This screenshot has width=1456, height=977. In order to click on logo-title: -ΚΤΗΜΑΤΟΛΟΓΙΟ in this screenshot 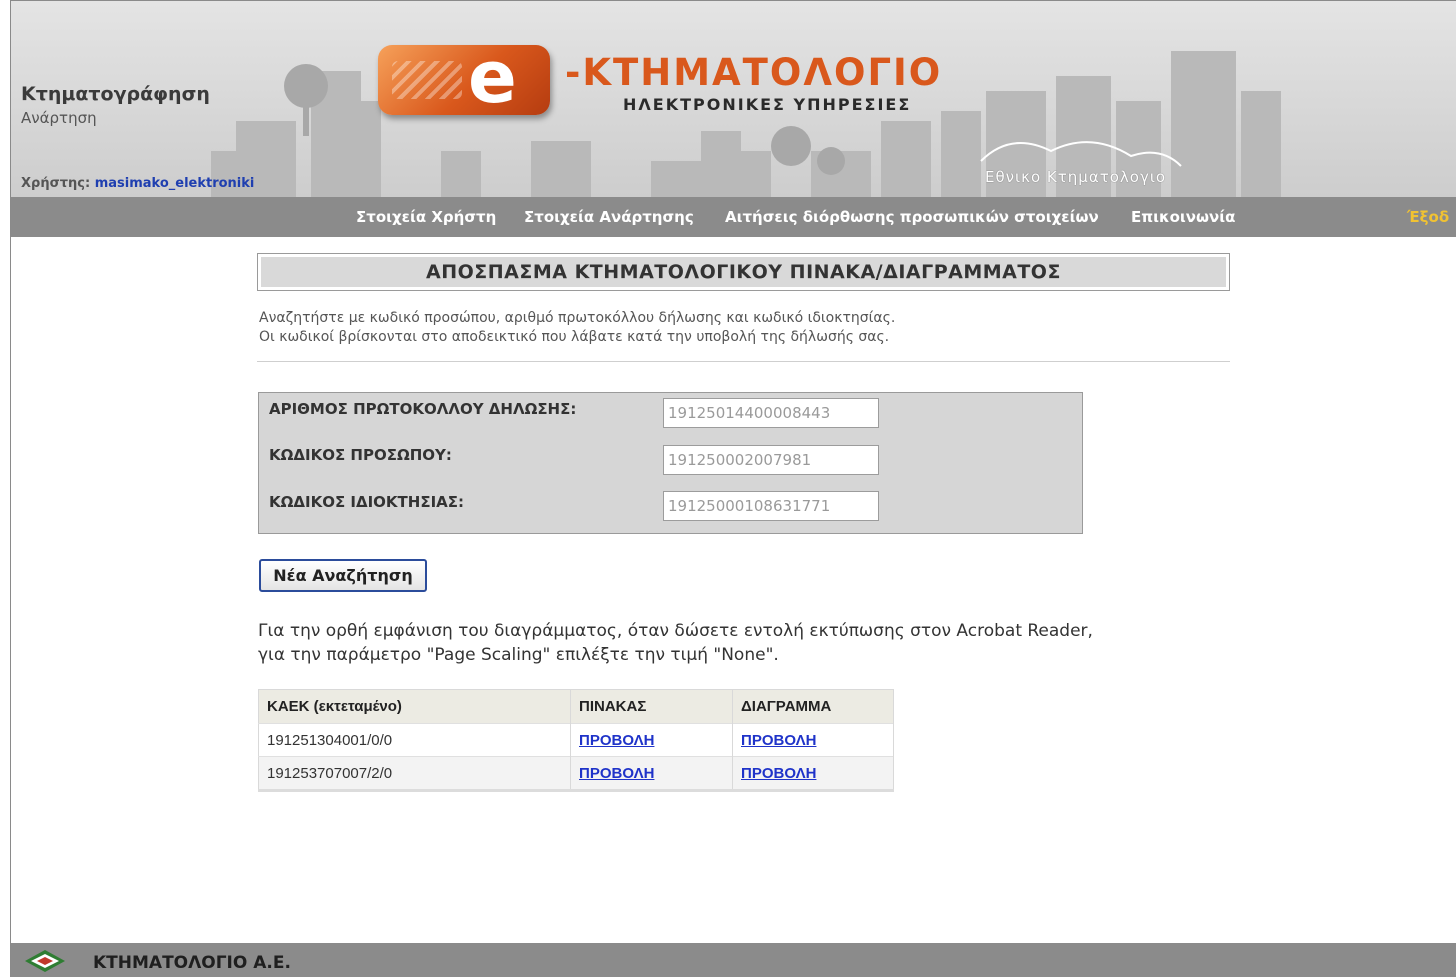, I will do `click(754, 72)`.